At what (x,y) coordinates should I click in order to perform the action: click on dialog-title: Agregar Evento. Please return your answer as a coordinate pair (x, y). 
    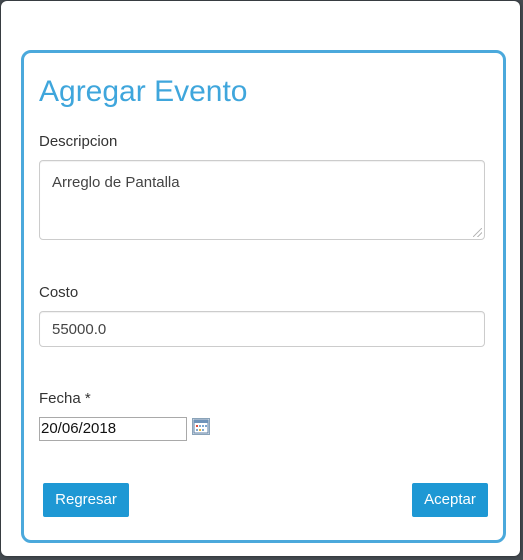
    Looking at the image, I should click on (143, 91).